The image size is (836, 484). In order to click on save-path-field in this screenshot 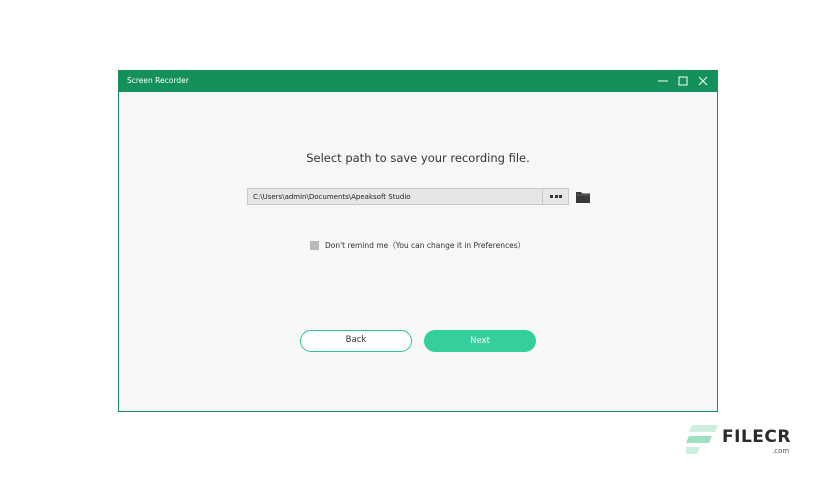, I will do `click(408, 196)`.